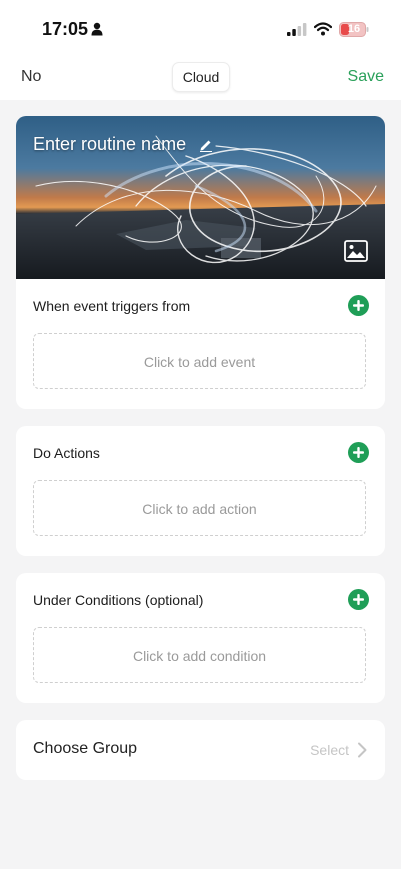 The image size is (401, 869). I want to click on battery-level: 16, so click(354, 29).